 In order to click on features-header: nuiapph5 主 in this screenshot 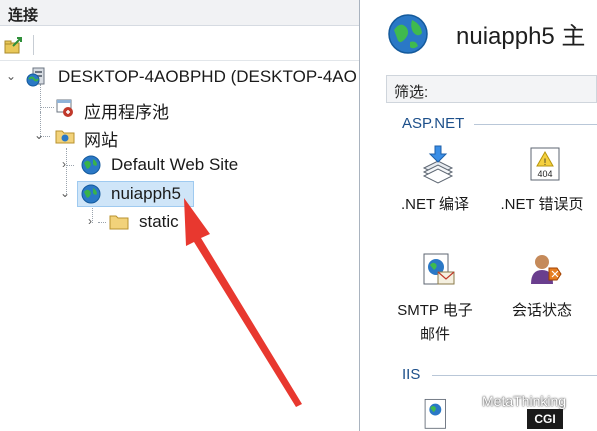, I will do `click(479, 34)`.